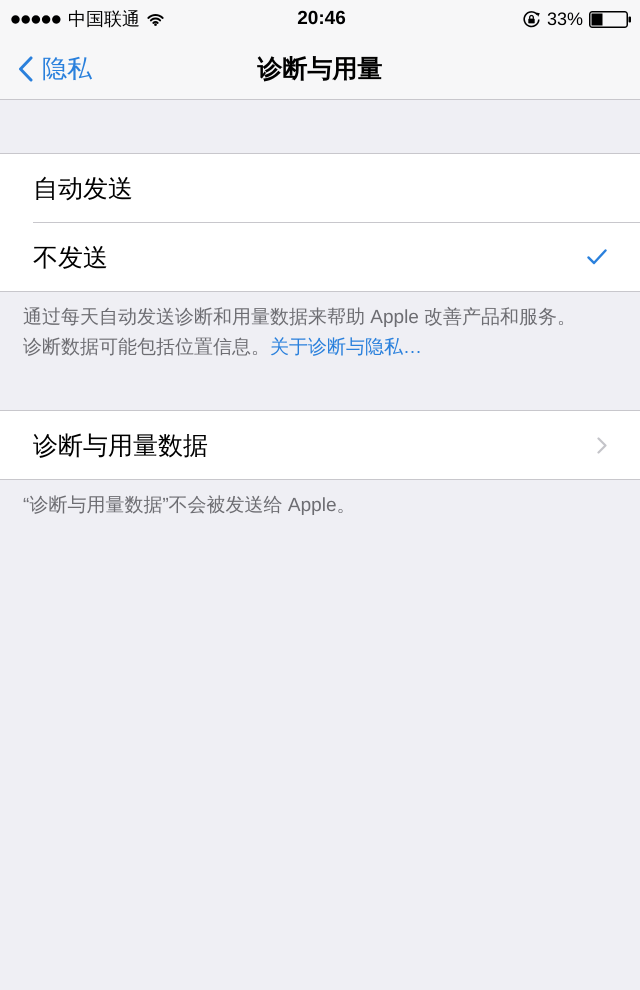  What do you see at coordinates (602, 445) in the screenshot?
I see `chevron-right-icon` at bounding box center [602, 445].